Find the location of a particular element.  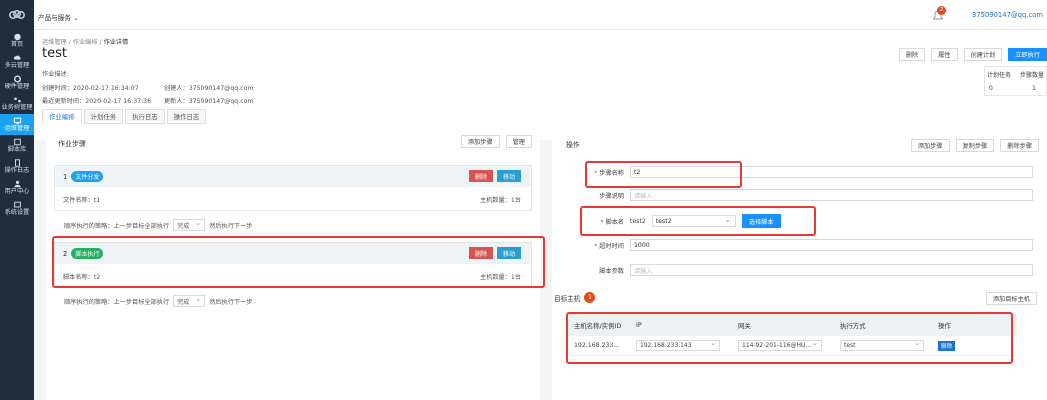

sidebar-item-label: 首页 is located at coordinates (17, 44).